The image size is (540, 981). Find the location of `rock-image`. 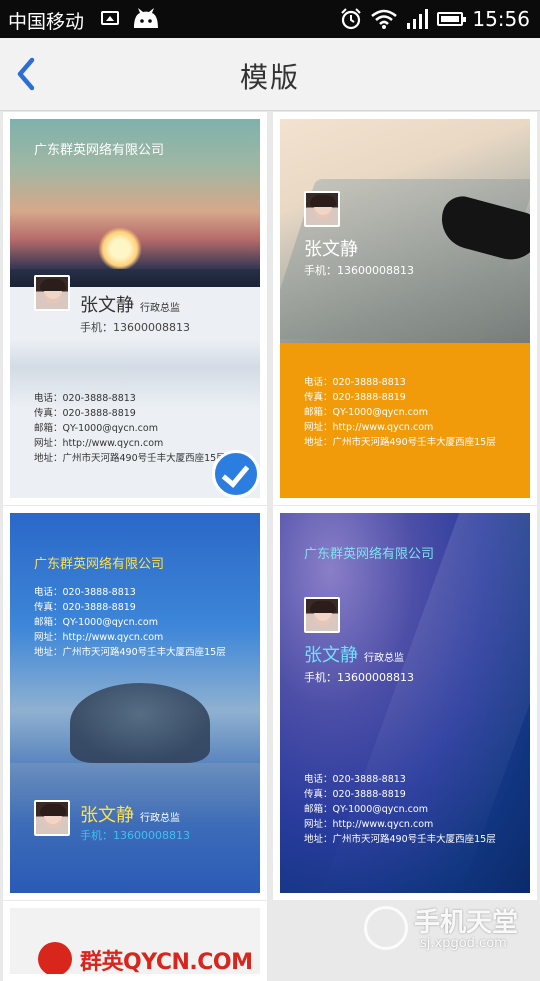

rock-image is located at coordinates (140, 723).